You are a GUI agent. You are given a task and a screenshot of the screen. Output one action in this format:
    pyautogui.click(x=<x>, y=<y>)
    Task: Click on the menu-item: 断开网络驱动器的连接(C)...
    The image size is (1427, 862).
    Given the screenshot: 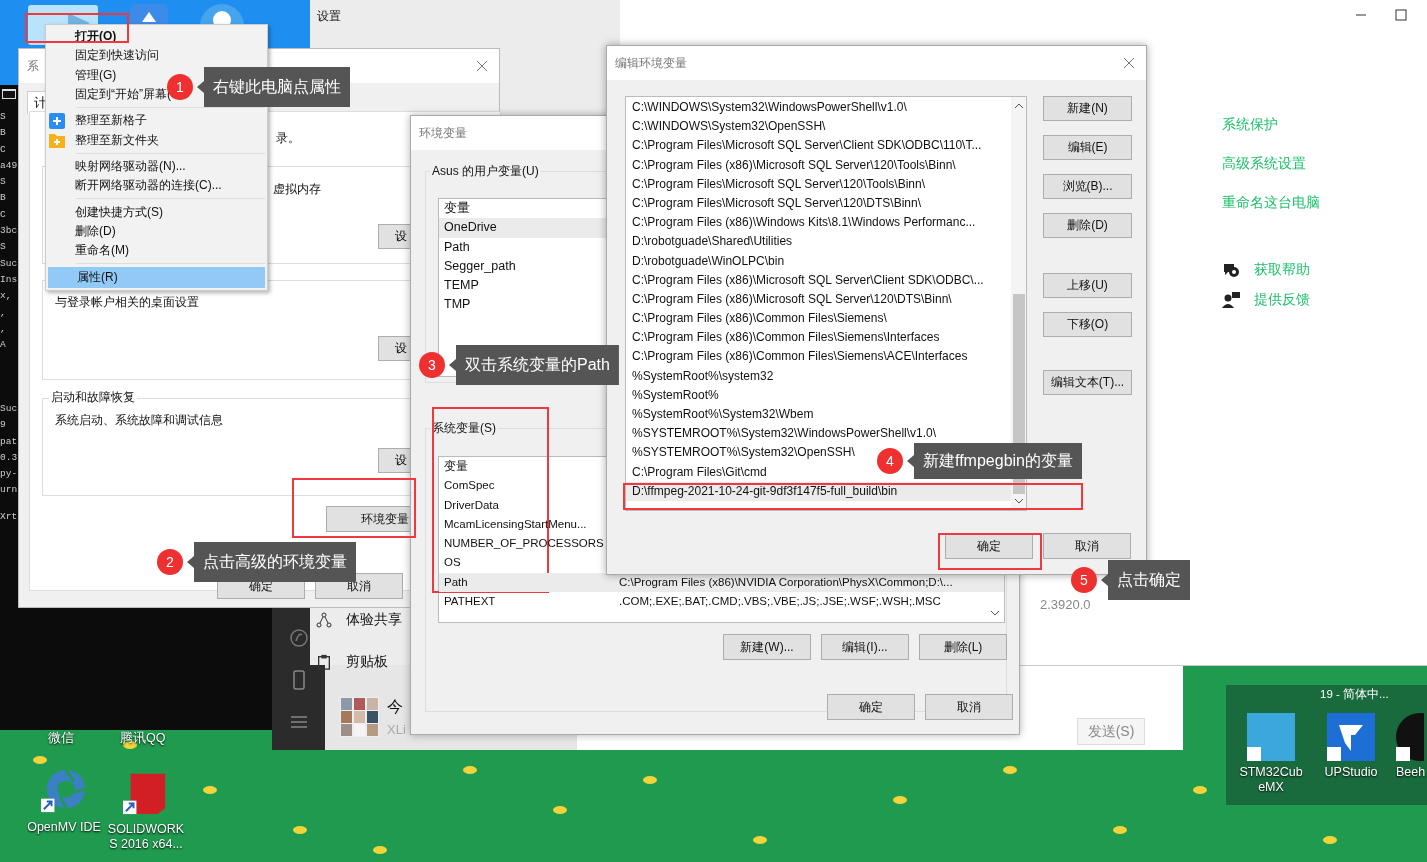 What is the action you would take?
    pyautogui.click(x=156, y=186)
    